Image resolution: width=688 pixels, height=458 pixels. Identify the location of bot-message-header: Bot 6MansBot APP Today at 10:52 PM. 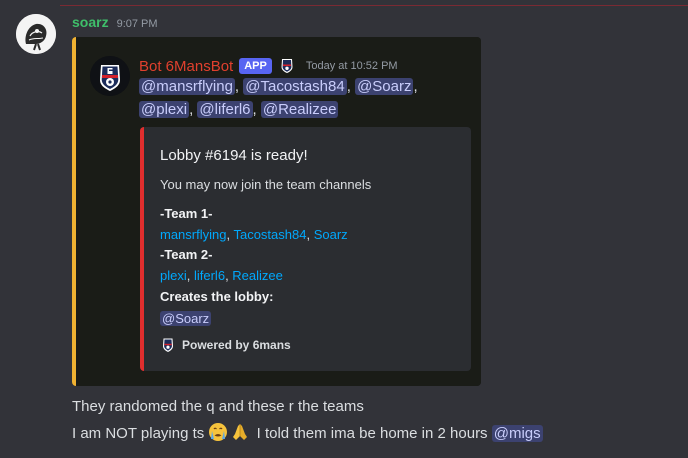
(268, 66).